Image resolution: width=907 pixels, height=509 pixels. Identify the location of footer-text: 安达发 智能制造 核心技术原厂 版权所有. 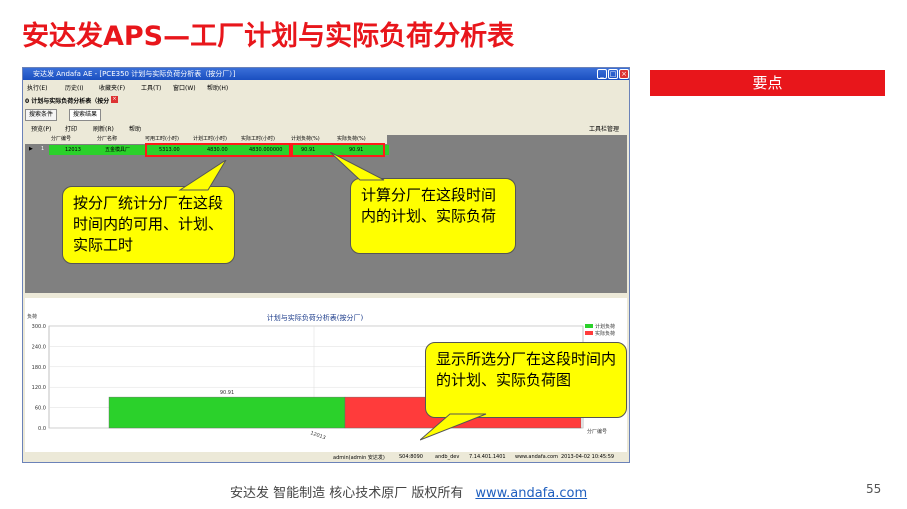
(347, 493).